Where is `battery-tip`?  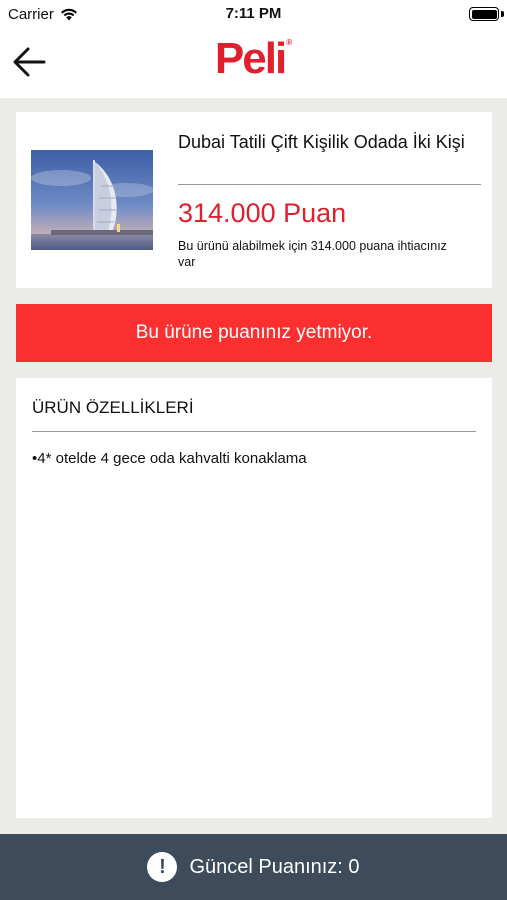 battery-tip is located at coordinates (502, 14).